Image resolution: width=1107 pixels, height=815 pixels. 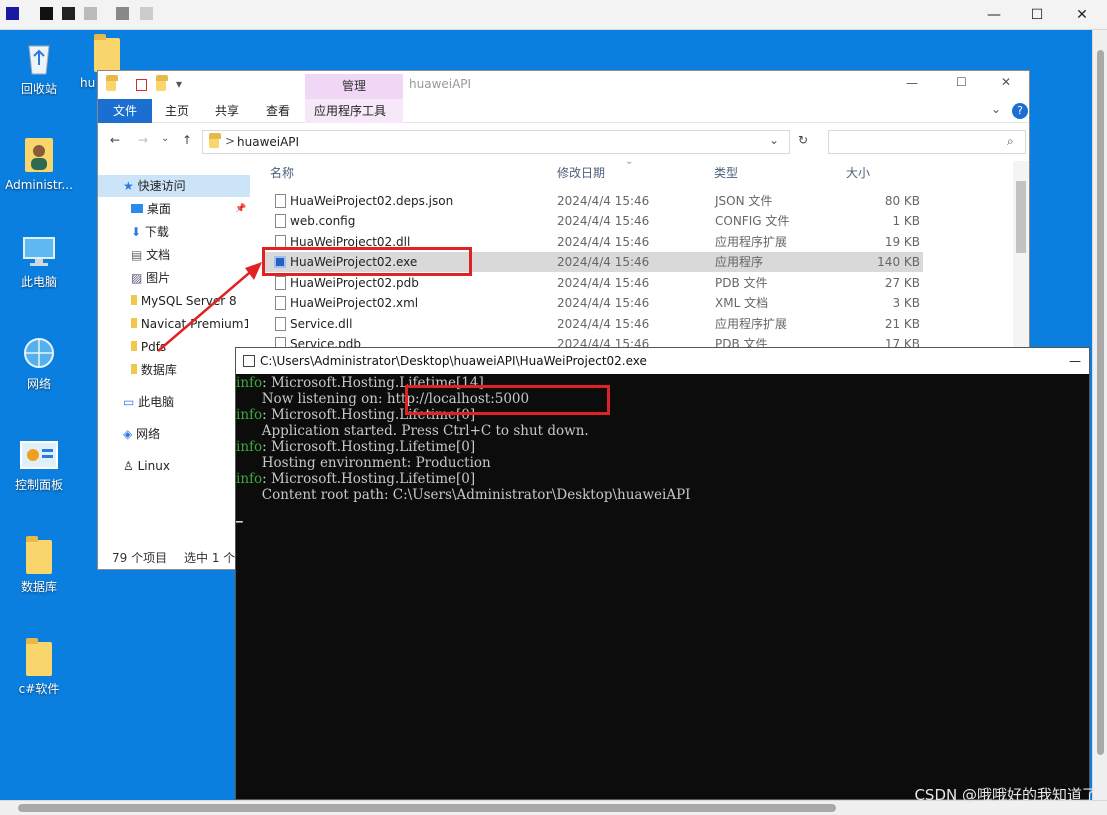 I want to click on recent-dropdown-icon: ⌄, so click(x=165, y=138).